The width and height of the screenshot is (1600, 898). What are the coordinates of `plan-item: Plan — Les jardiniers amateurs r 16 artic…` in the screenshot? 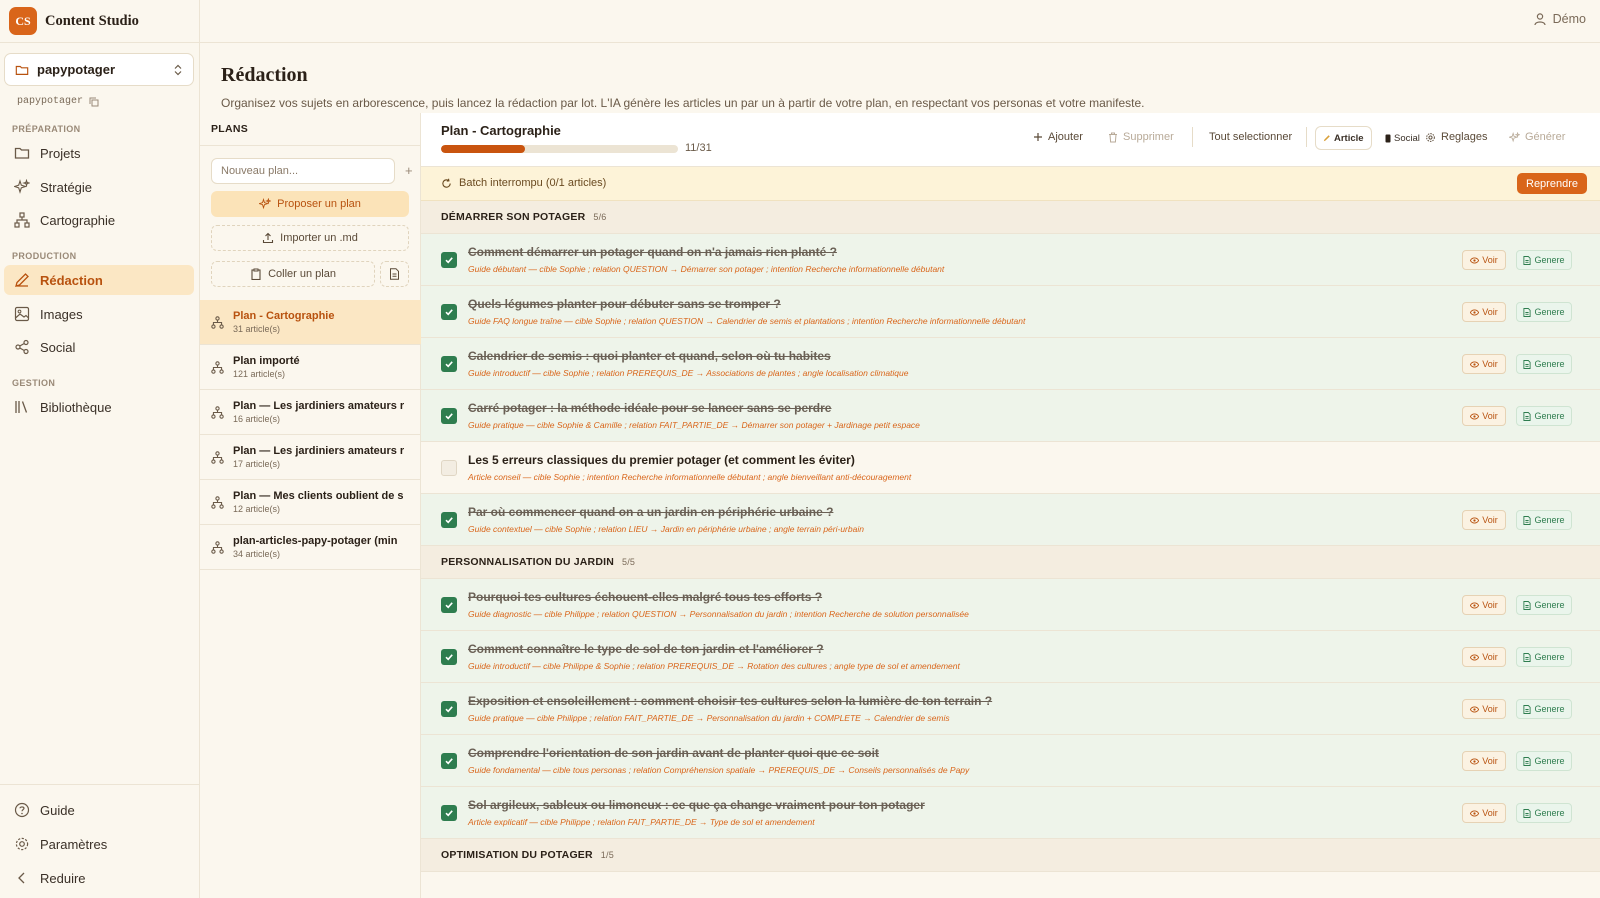 It's located at (310, 412).